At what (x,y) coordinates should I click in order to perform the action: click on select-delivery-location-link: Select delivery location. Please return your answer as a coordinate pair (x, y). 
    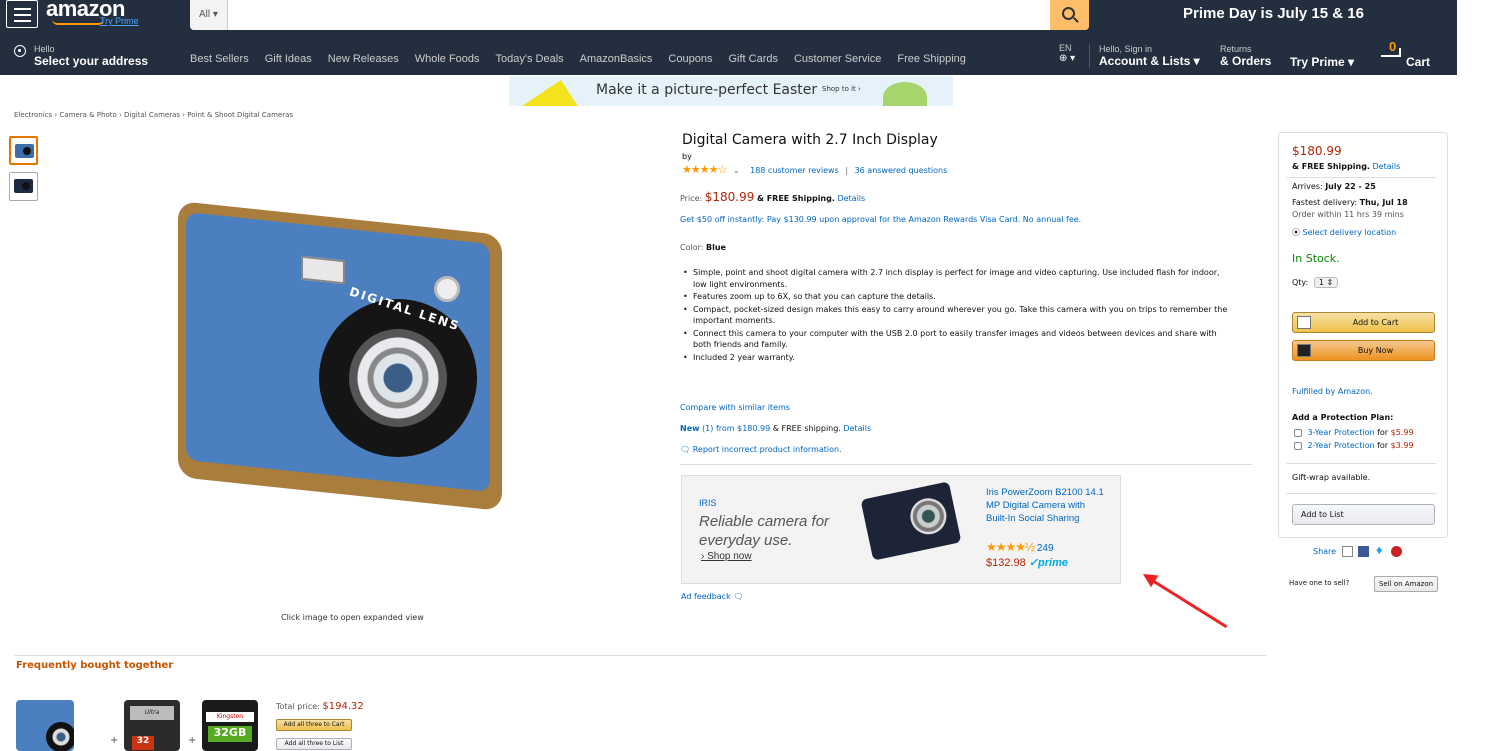
    Looking at the image, I should click on (1350, 232).